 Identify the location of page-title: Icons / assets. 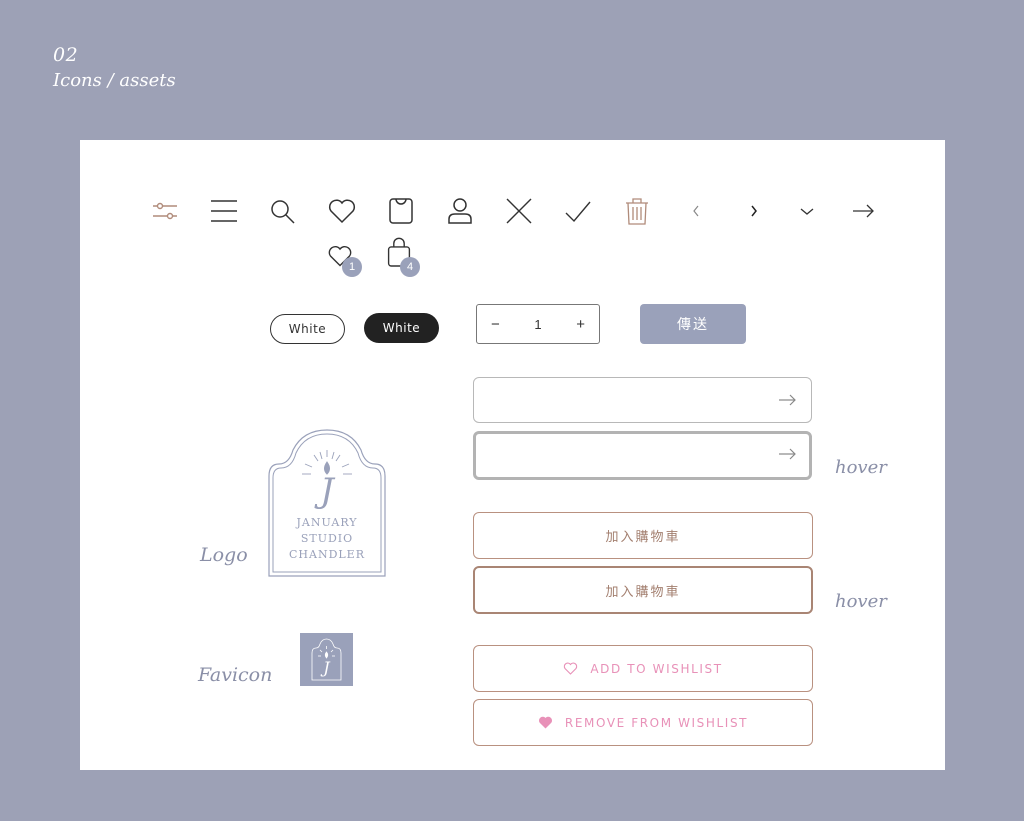
(114, 80).